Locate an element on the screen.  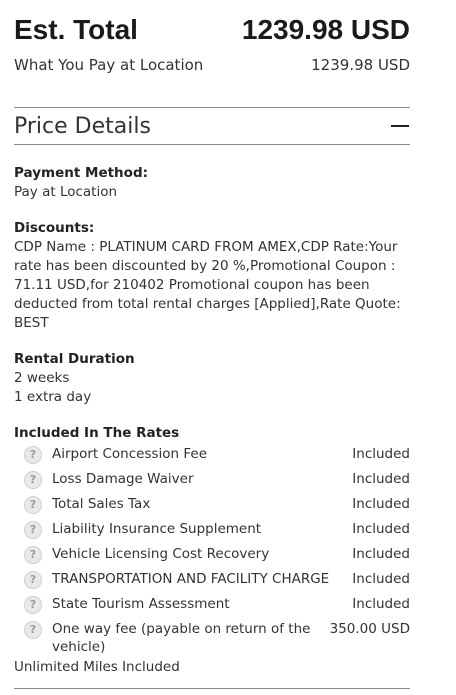
bottom-divider is located at coordinates (212, 688).